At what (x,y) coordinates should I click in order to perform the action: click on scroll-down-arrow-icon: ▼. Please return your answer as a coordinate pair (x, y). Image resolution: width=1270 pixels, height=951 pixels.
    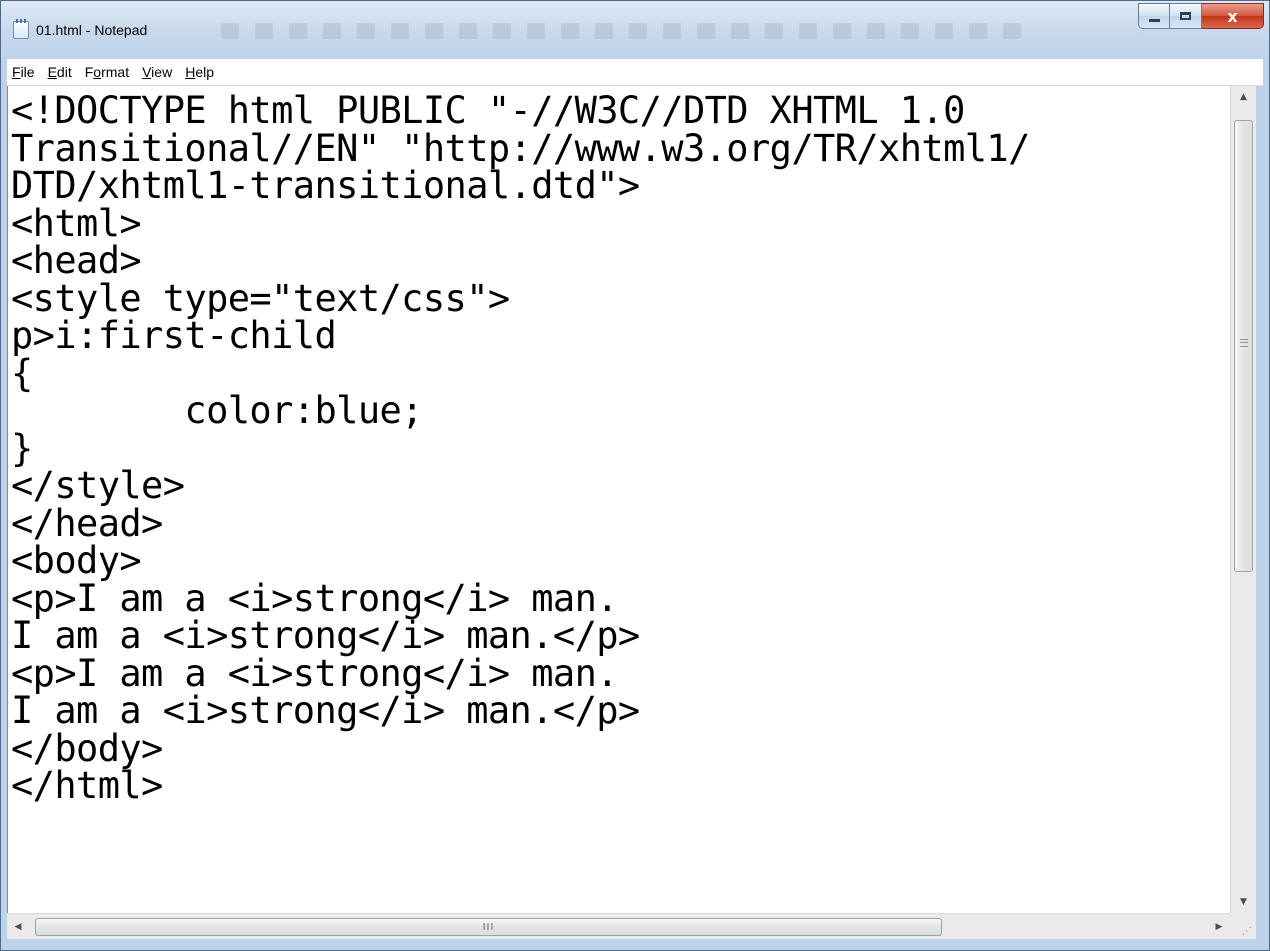
    Looking at the image, I should click on (1243, 902).